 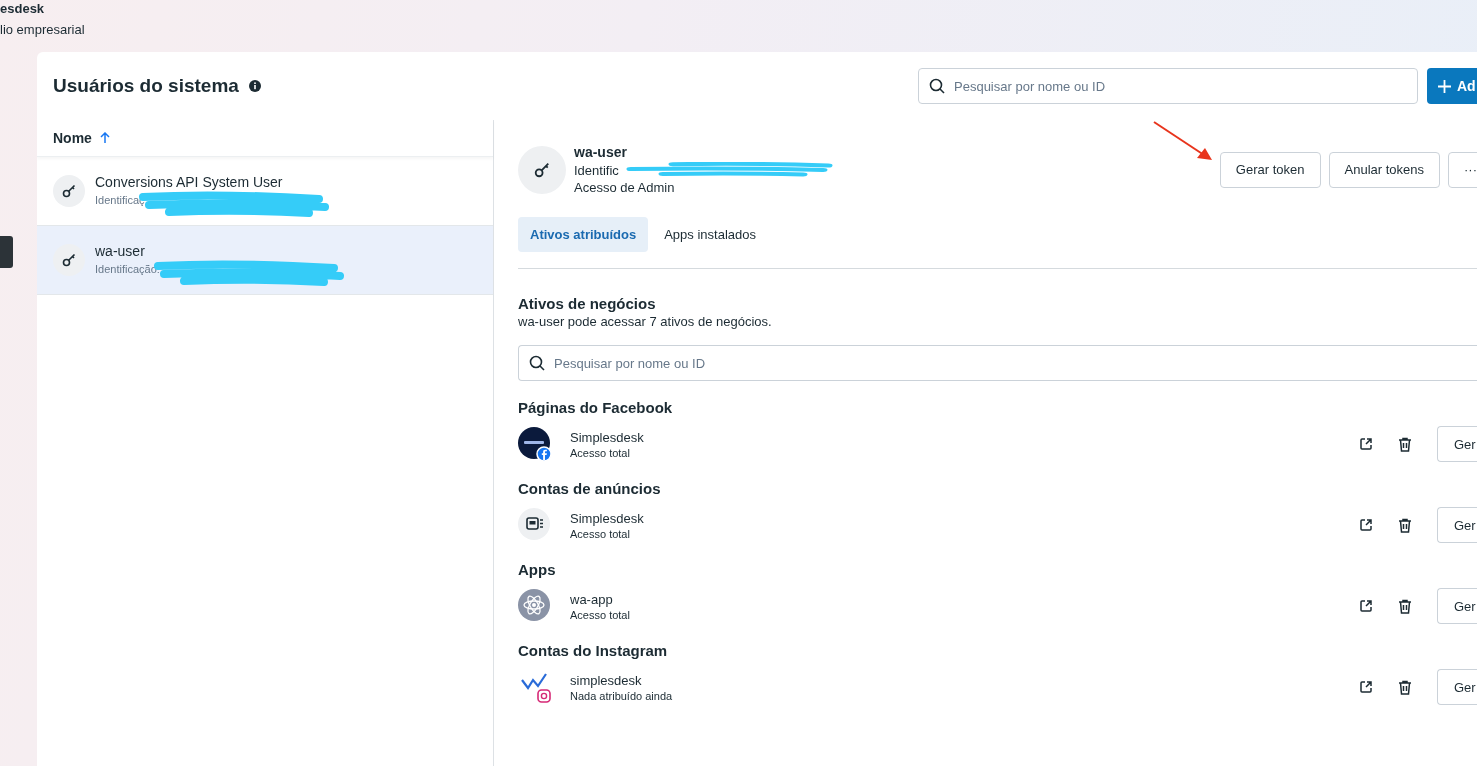 What do you see at coordinates (592, 599) in the screenshot?
I see `asset-name: wa-app` at bounding box center [592, 599].